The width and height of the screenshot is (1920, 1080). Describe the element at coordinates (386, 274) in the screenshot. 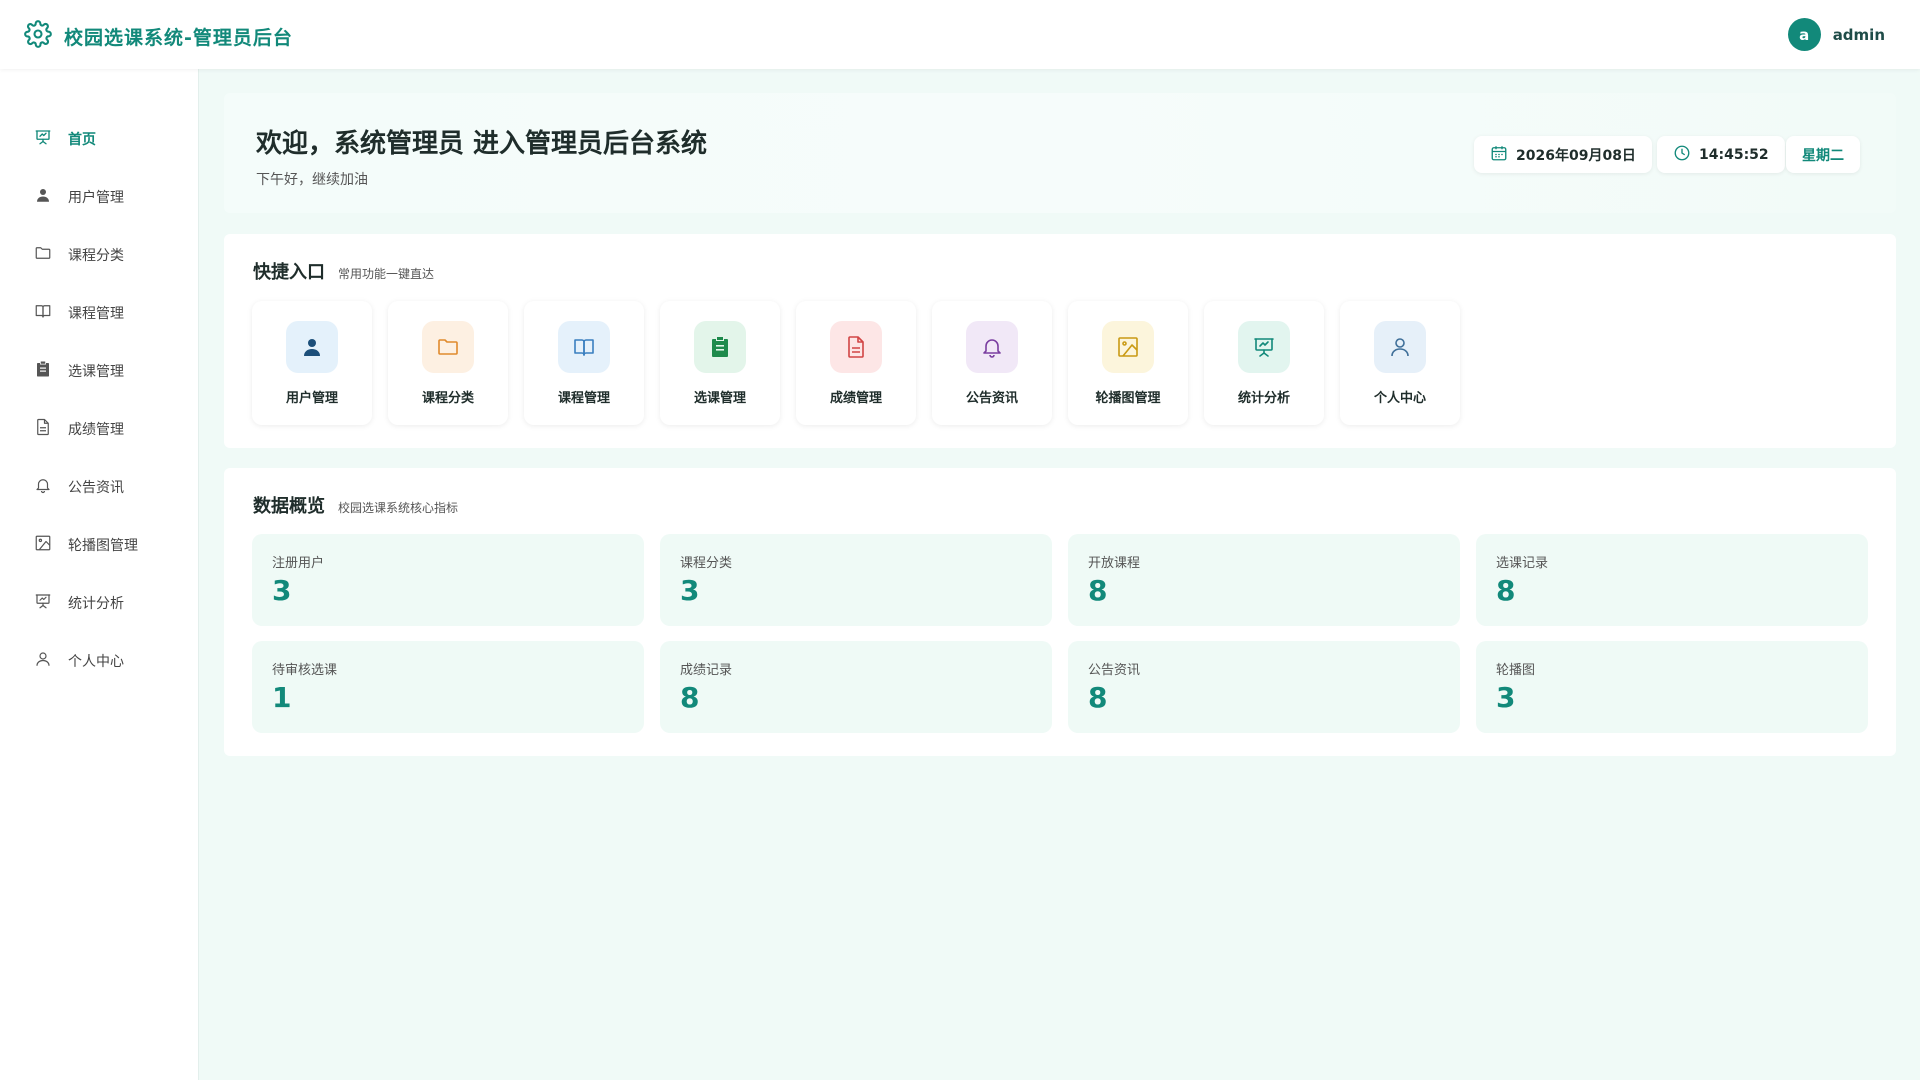

I see `section-subtitle: 常用功能一键直达` at that location.